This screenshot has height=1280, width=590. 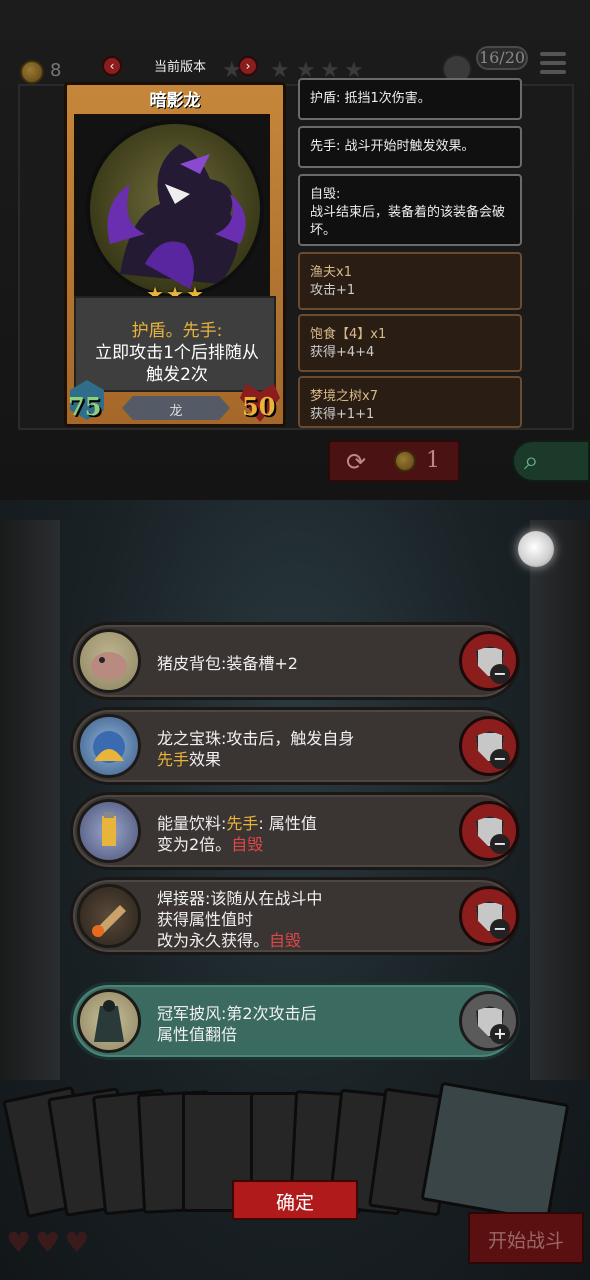 I want to click on equipment-text: 能量饮料:先手: 属性值 变为2倍。自毁, so click(x=302, y=834).